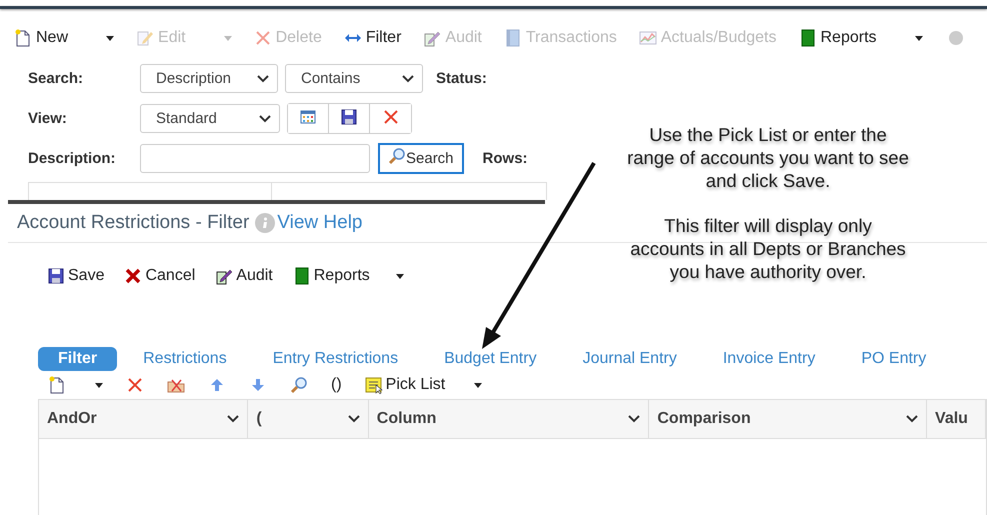 Image resolution: width=987 pixels, height=515 pixels. I want to click on dialog-title: Account Restrictions - Filter, so click(133, 223).